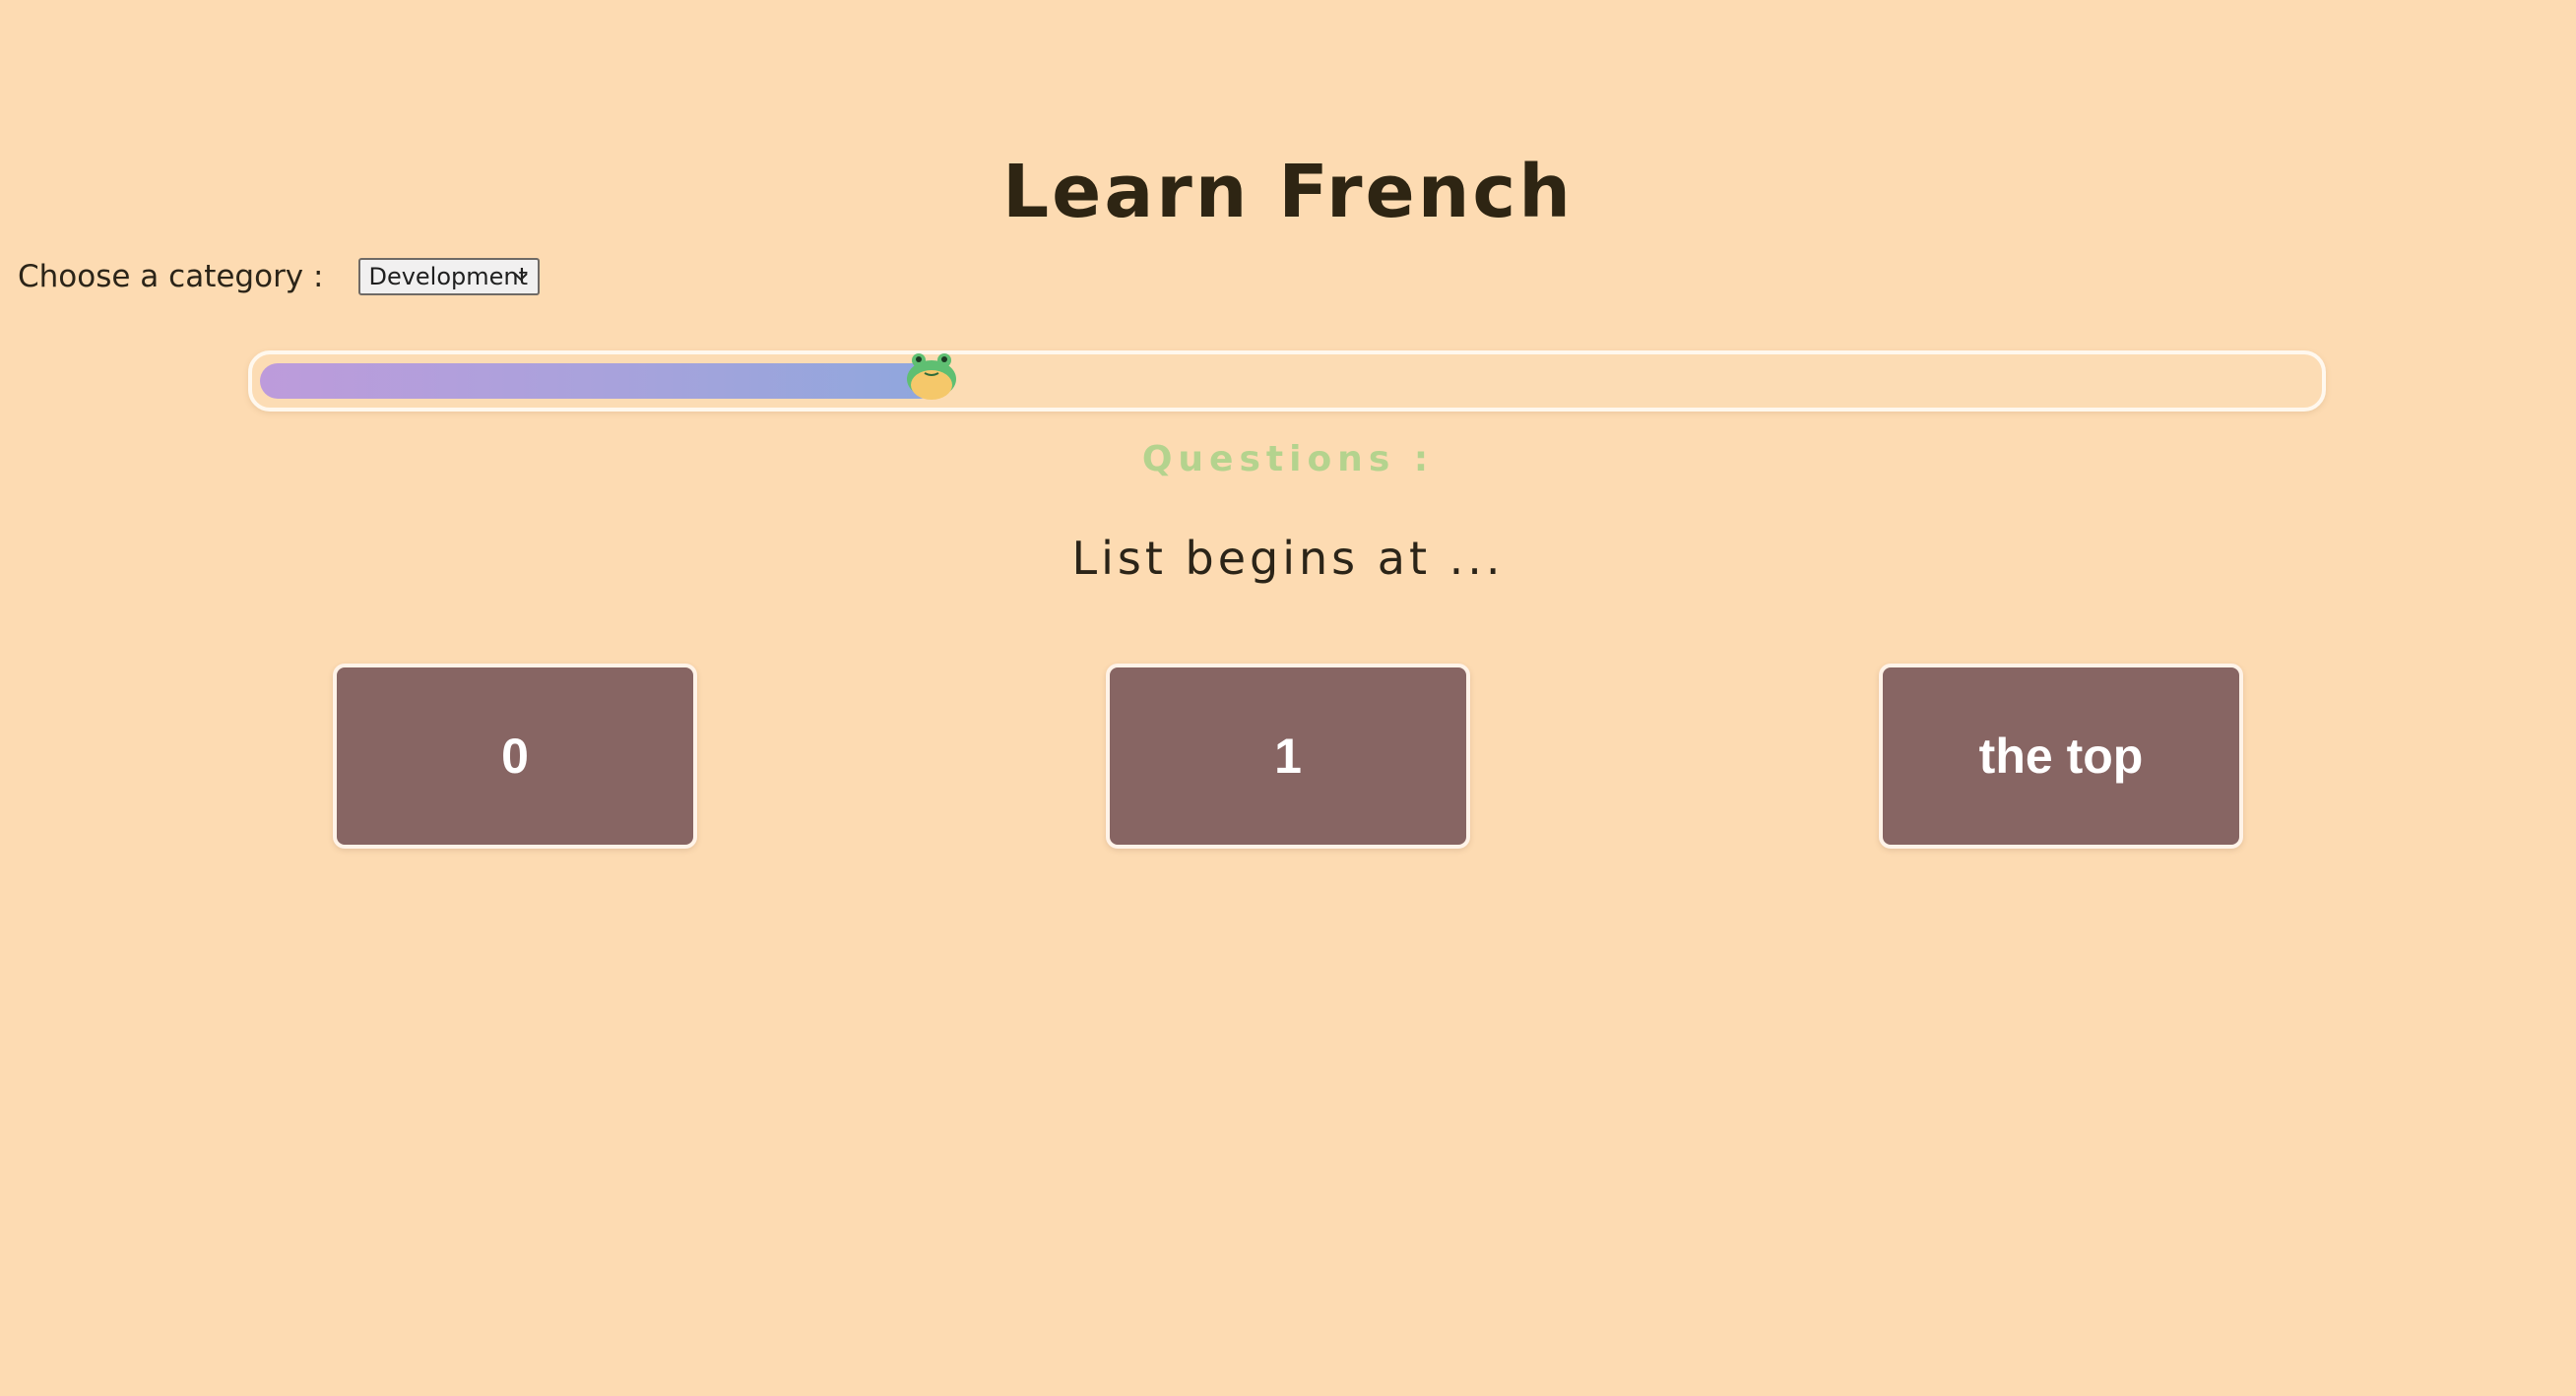  Describe the element at coordinates (1288, 192) in the screenshot. I see `page-title: Learn French` at that location.